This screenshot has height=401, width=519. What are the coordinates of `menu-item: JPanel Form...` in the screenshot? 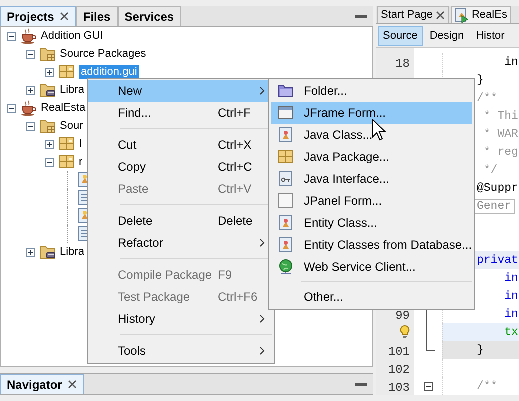 It's located at (371, 201).